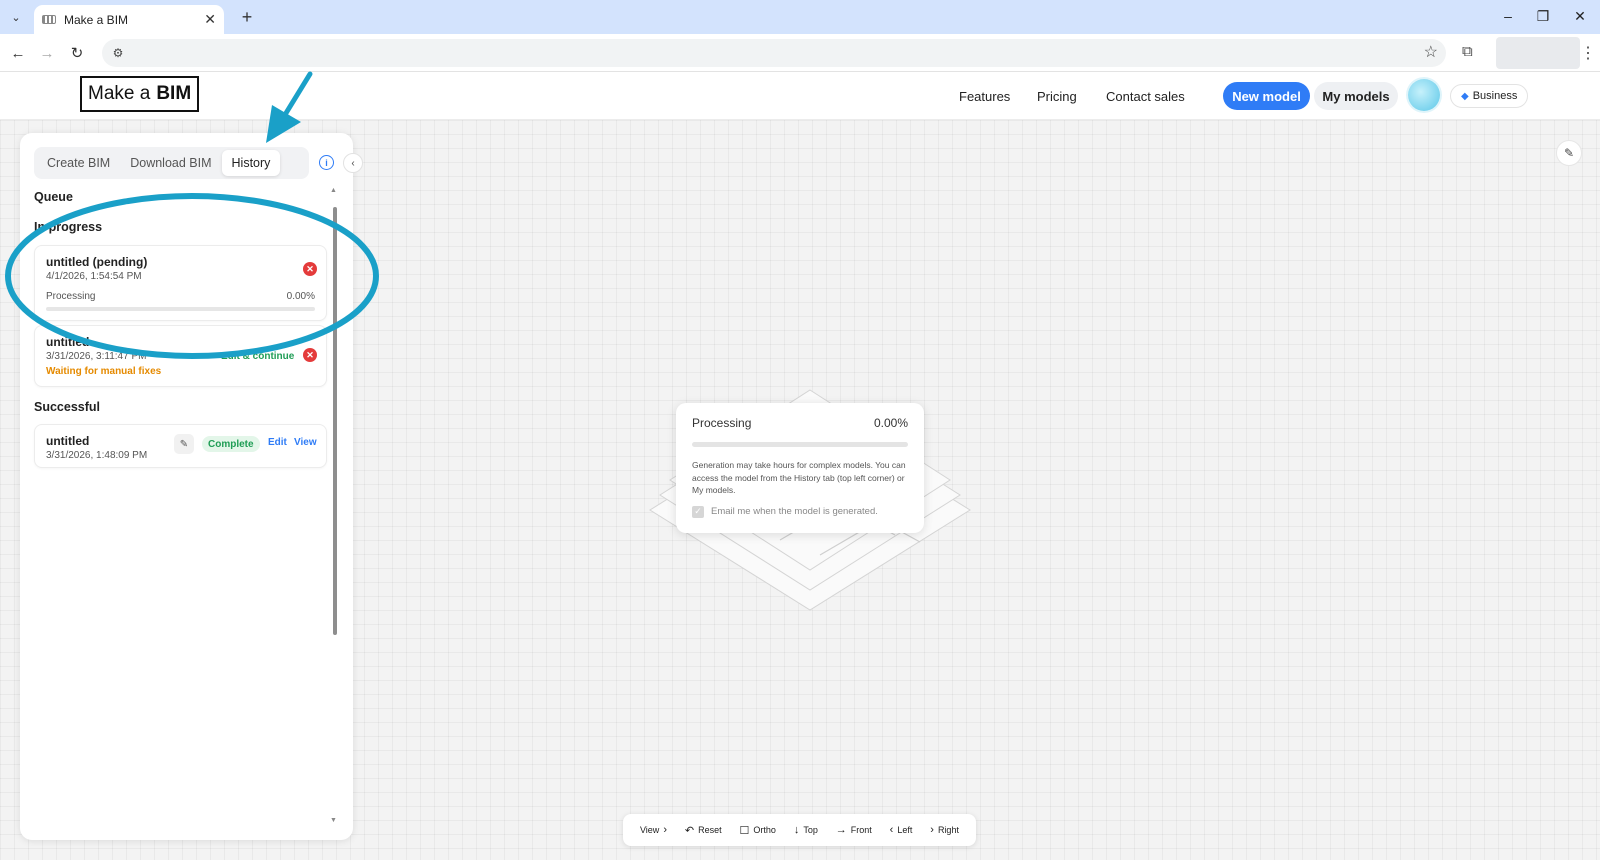 The width and height of the screenshot is (1600, 860). Describe the element at coordinates (184, 444) in the screenshot. I see `rename-icon: ✎` at that location.